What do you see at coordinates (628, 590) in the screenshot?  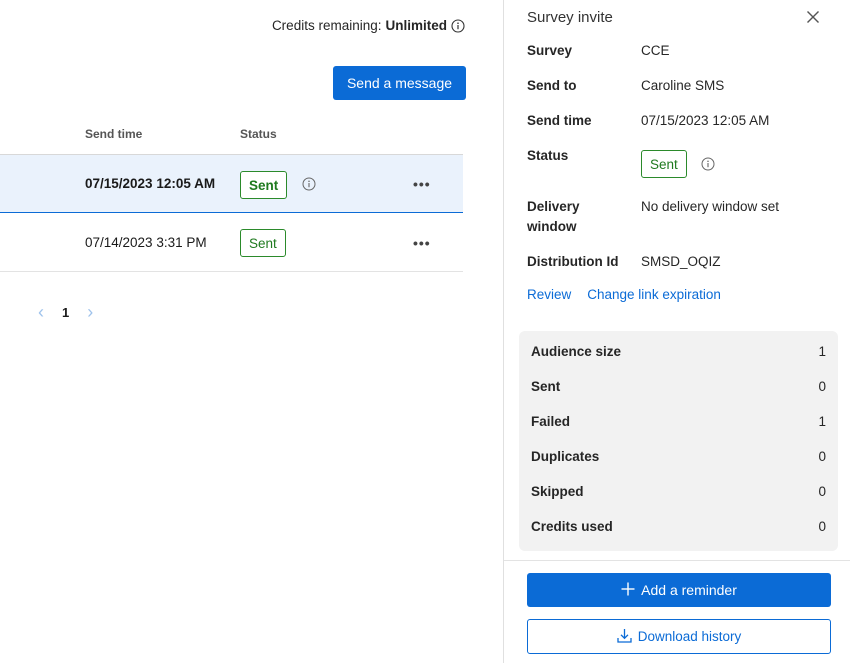 I see `plus-icon` at bounding box center [628, 590].